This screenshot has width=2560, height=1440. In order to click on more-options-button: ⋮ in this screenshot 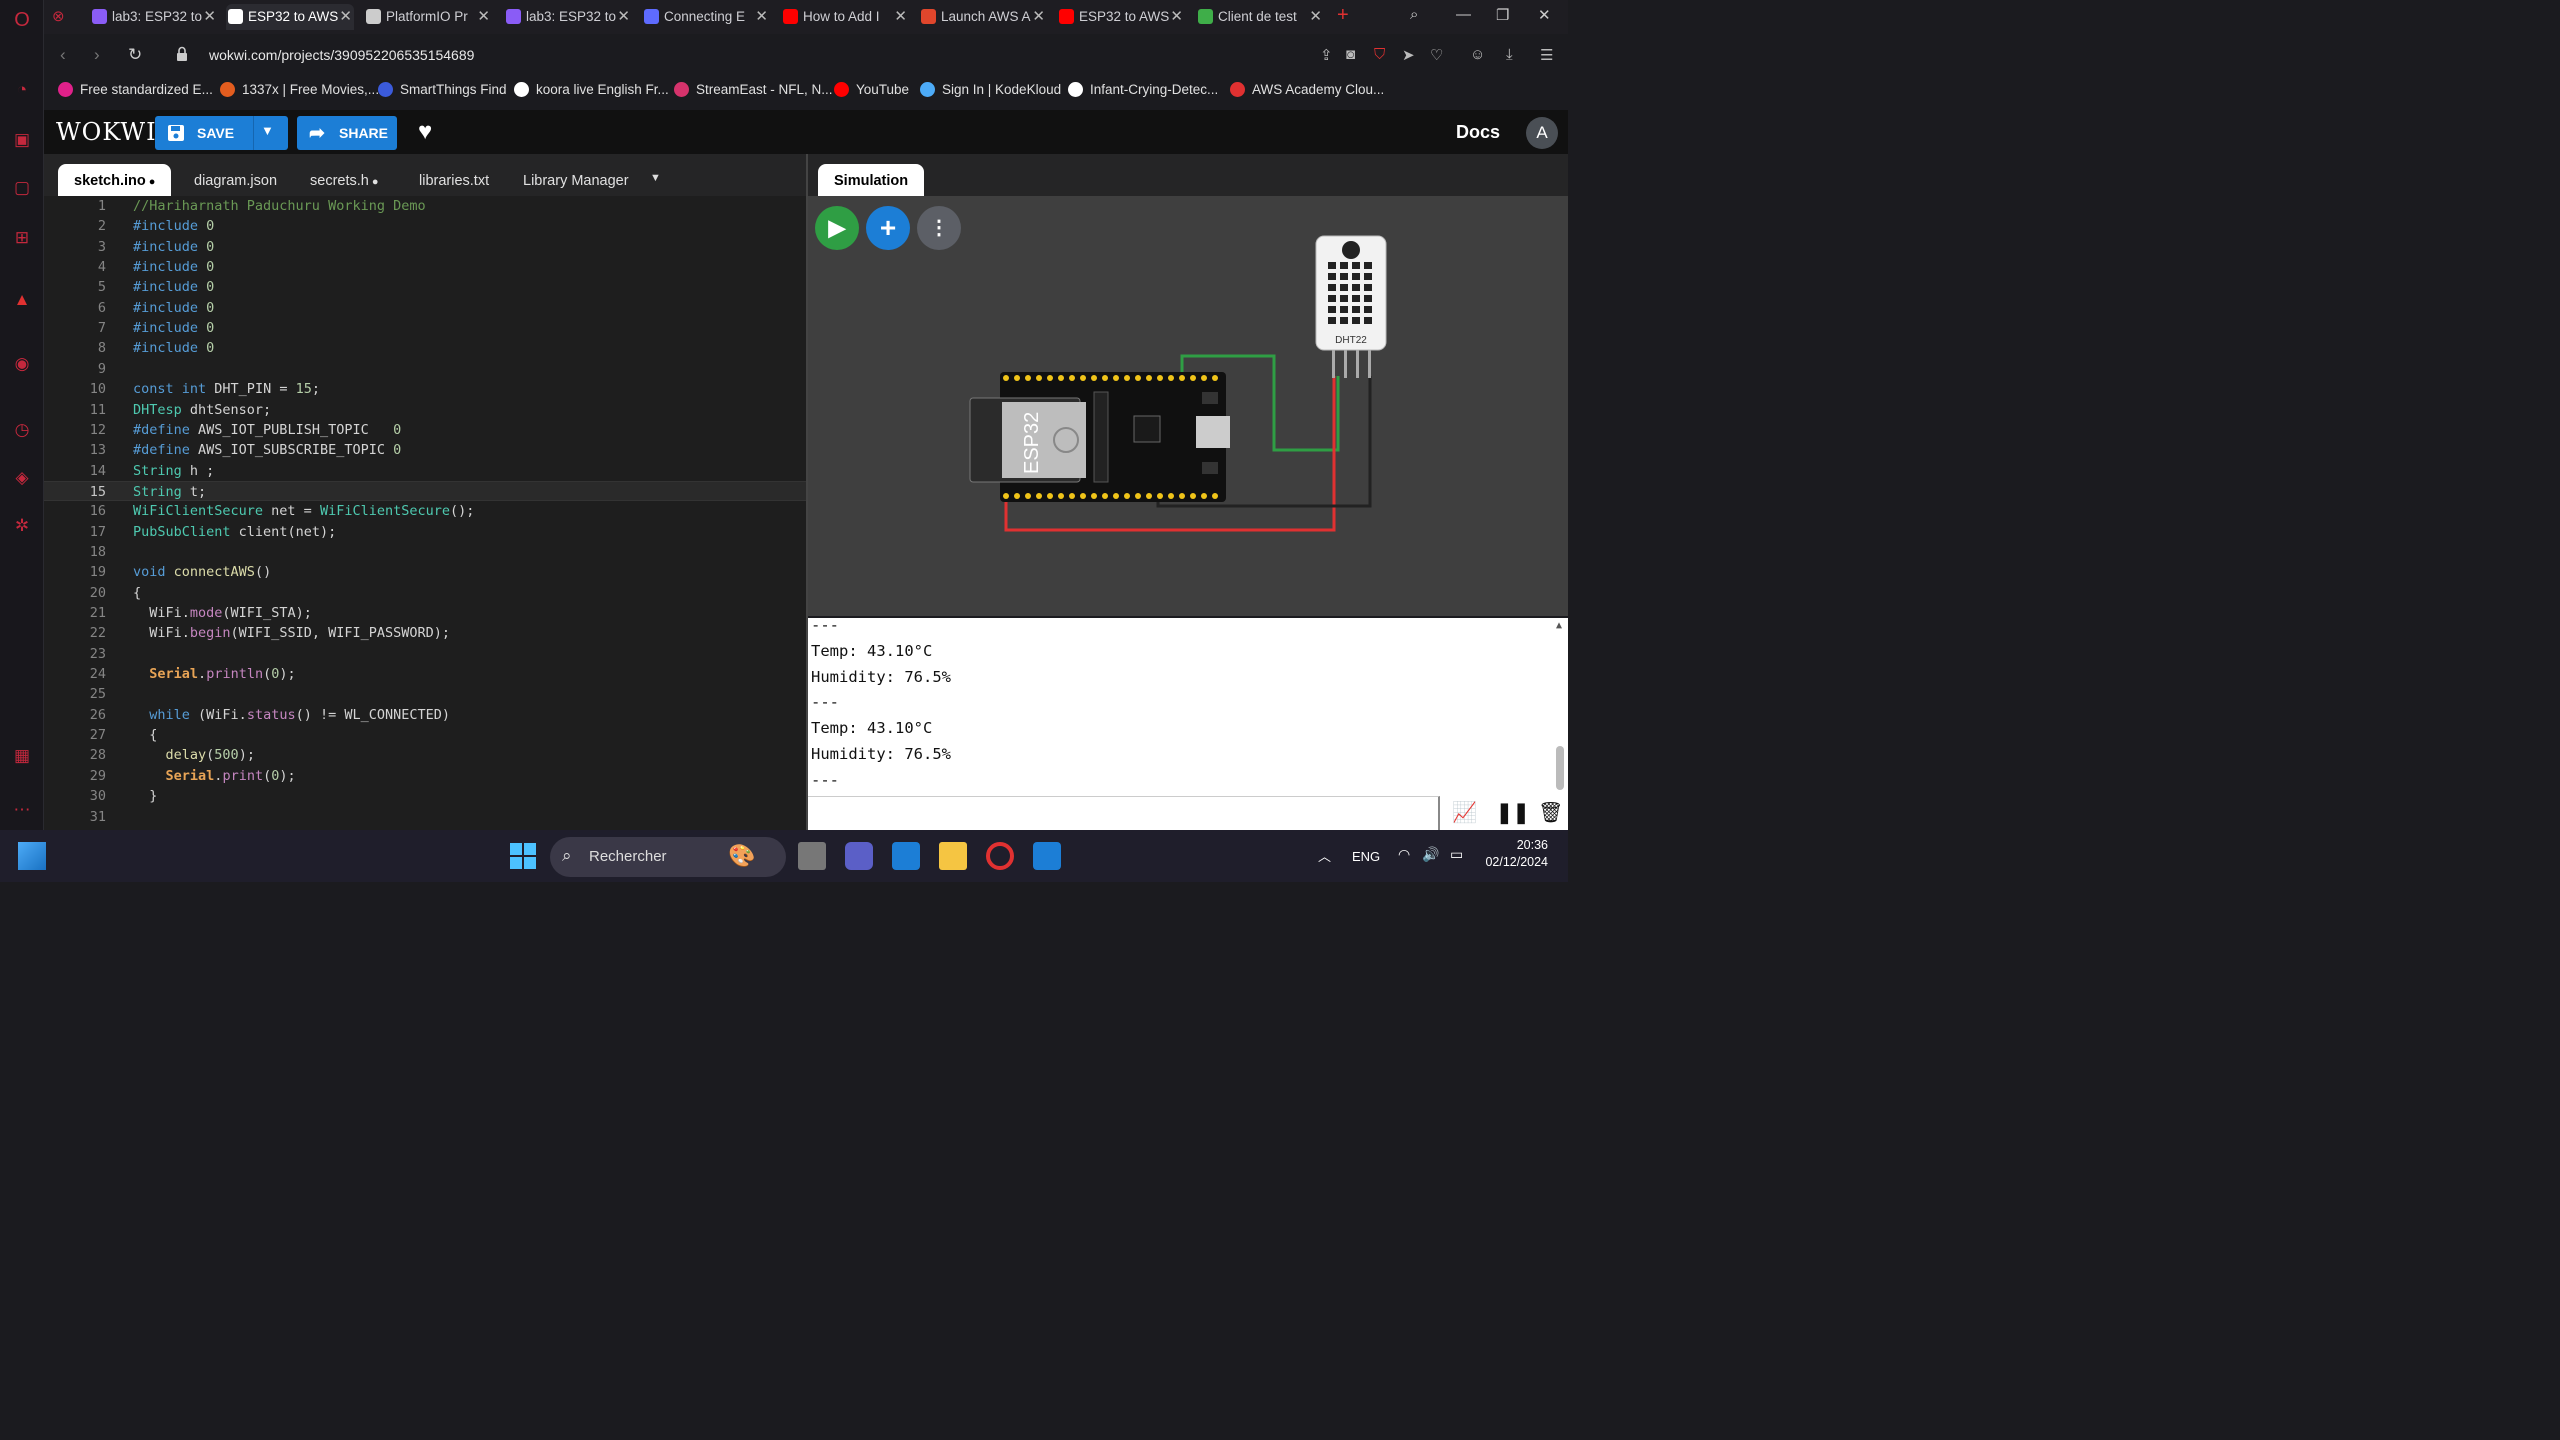, I will do `click(939, 228)`.